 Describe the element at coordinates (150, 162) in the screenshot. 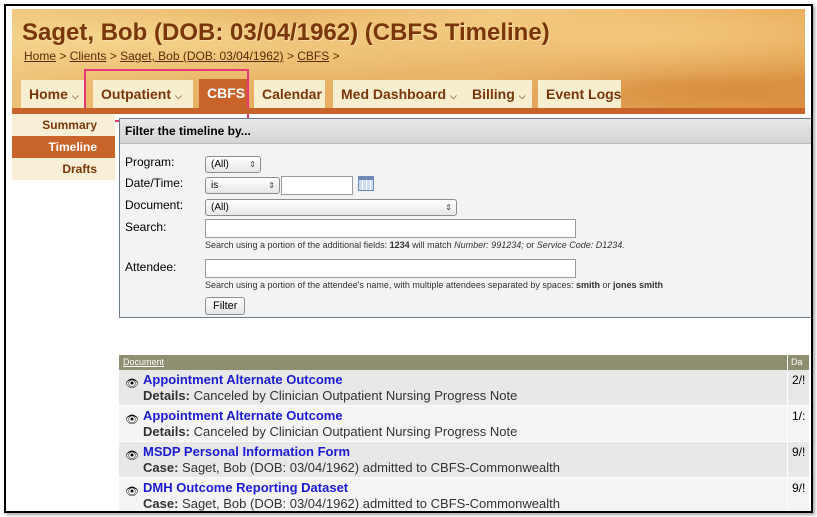

I see `program-label: Program:` at that location.